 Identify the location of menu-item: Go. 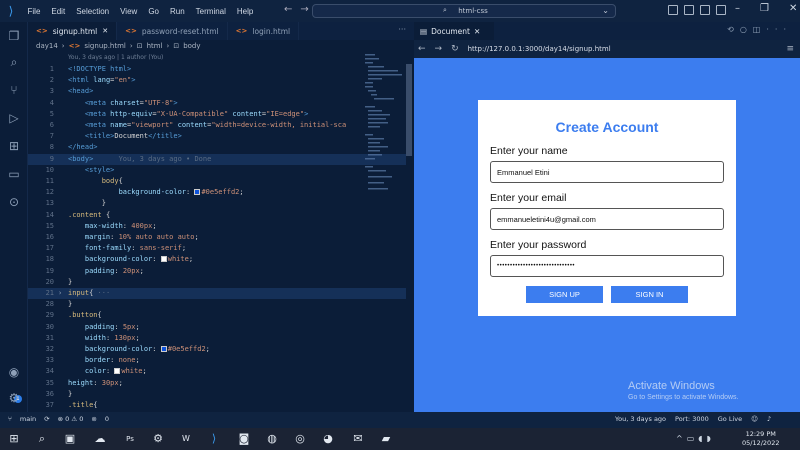
(154, 11).